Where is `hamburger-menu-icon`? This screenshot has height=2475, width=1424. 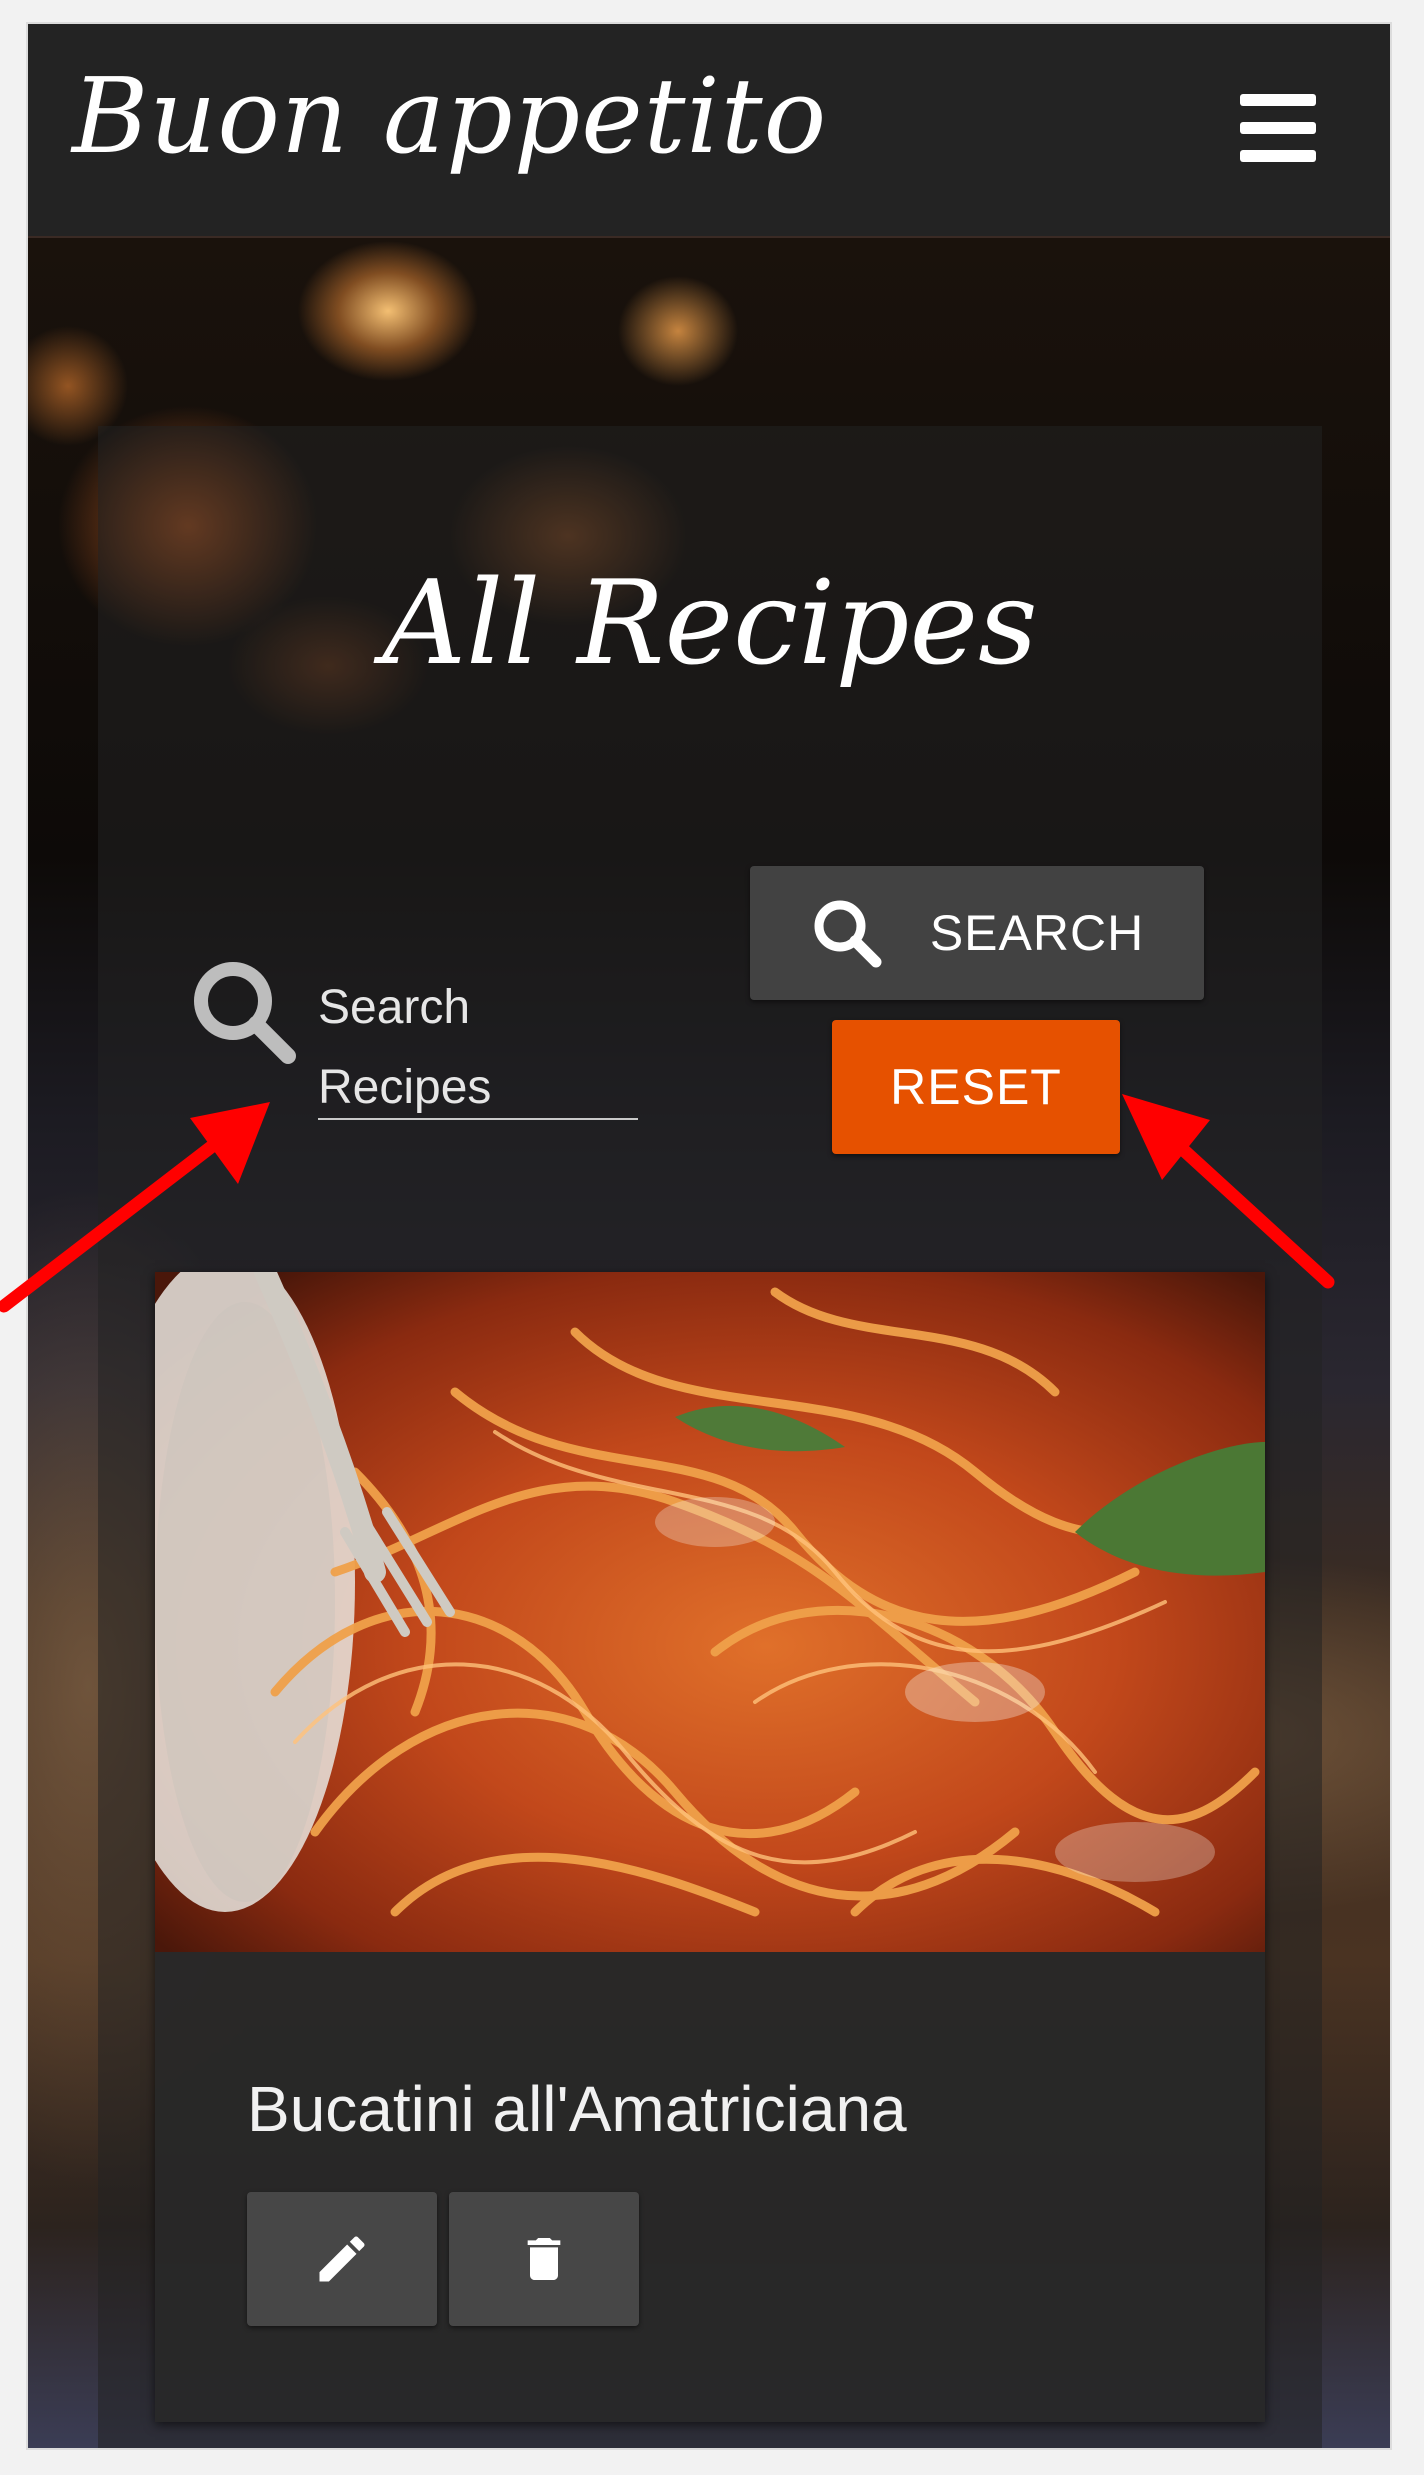
hamburger-menu-icon is located at coordinates (1279, 130).